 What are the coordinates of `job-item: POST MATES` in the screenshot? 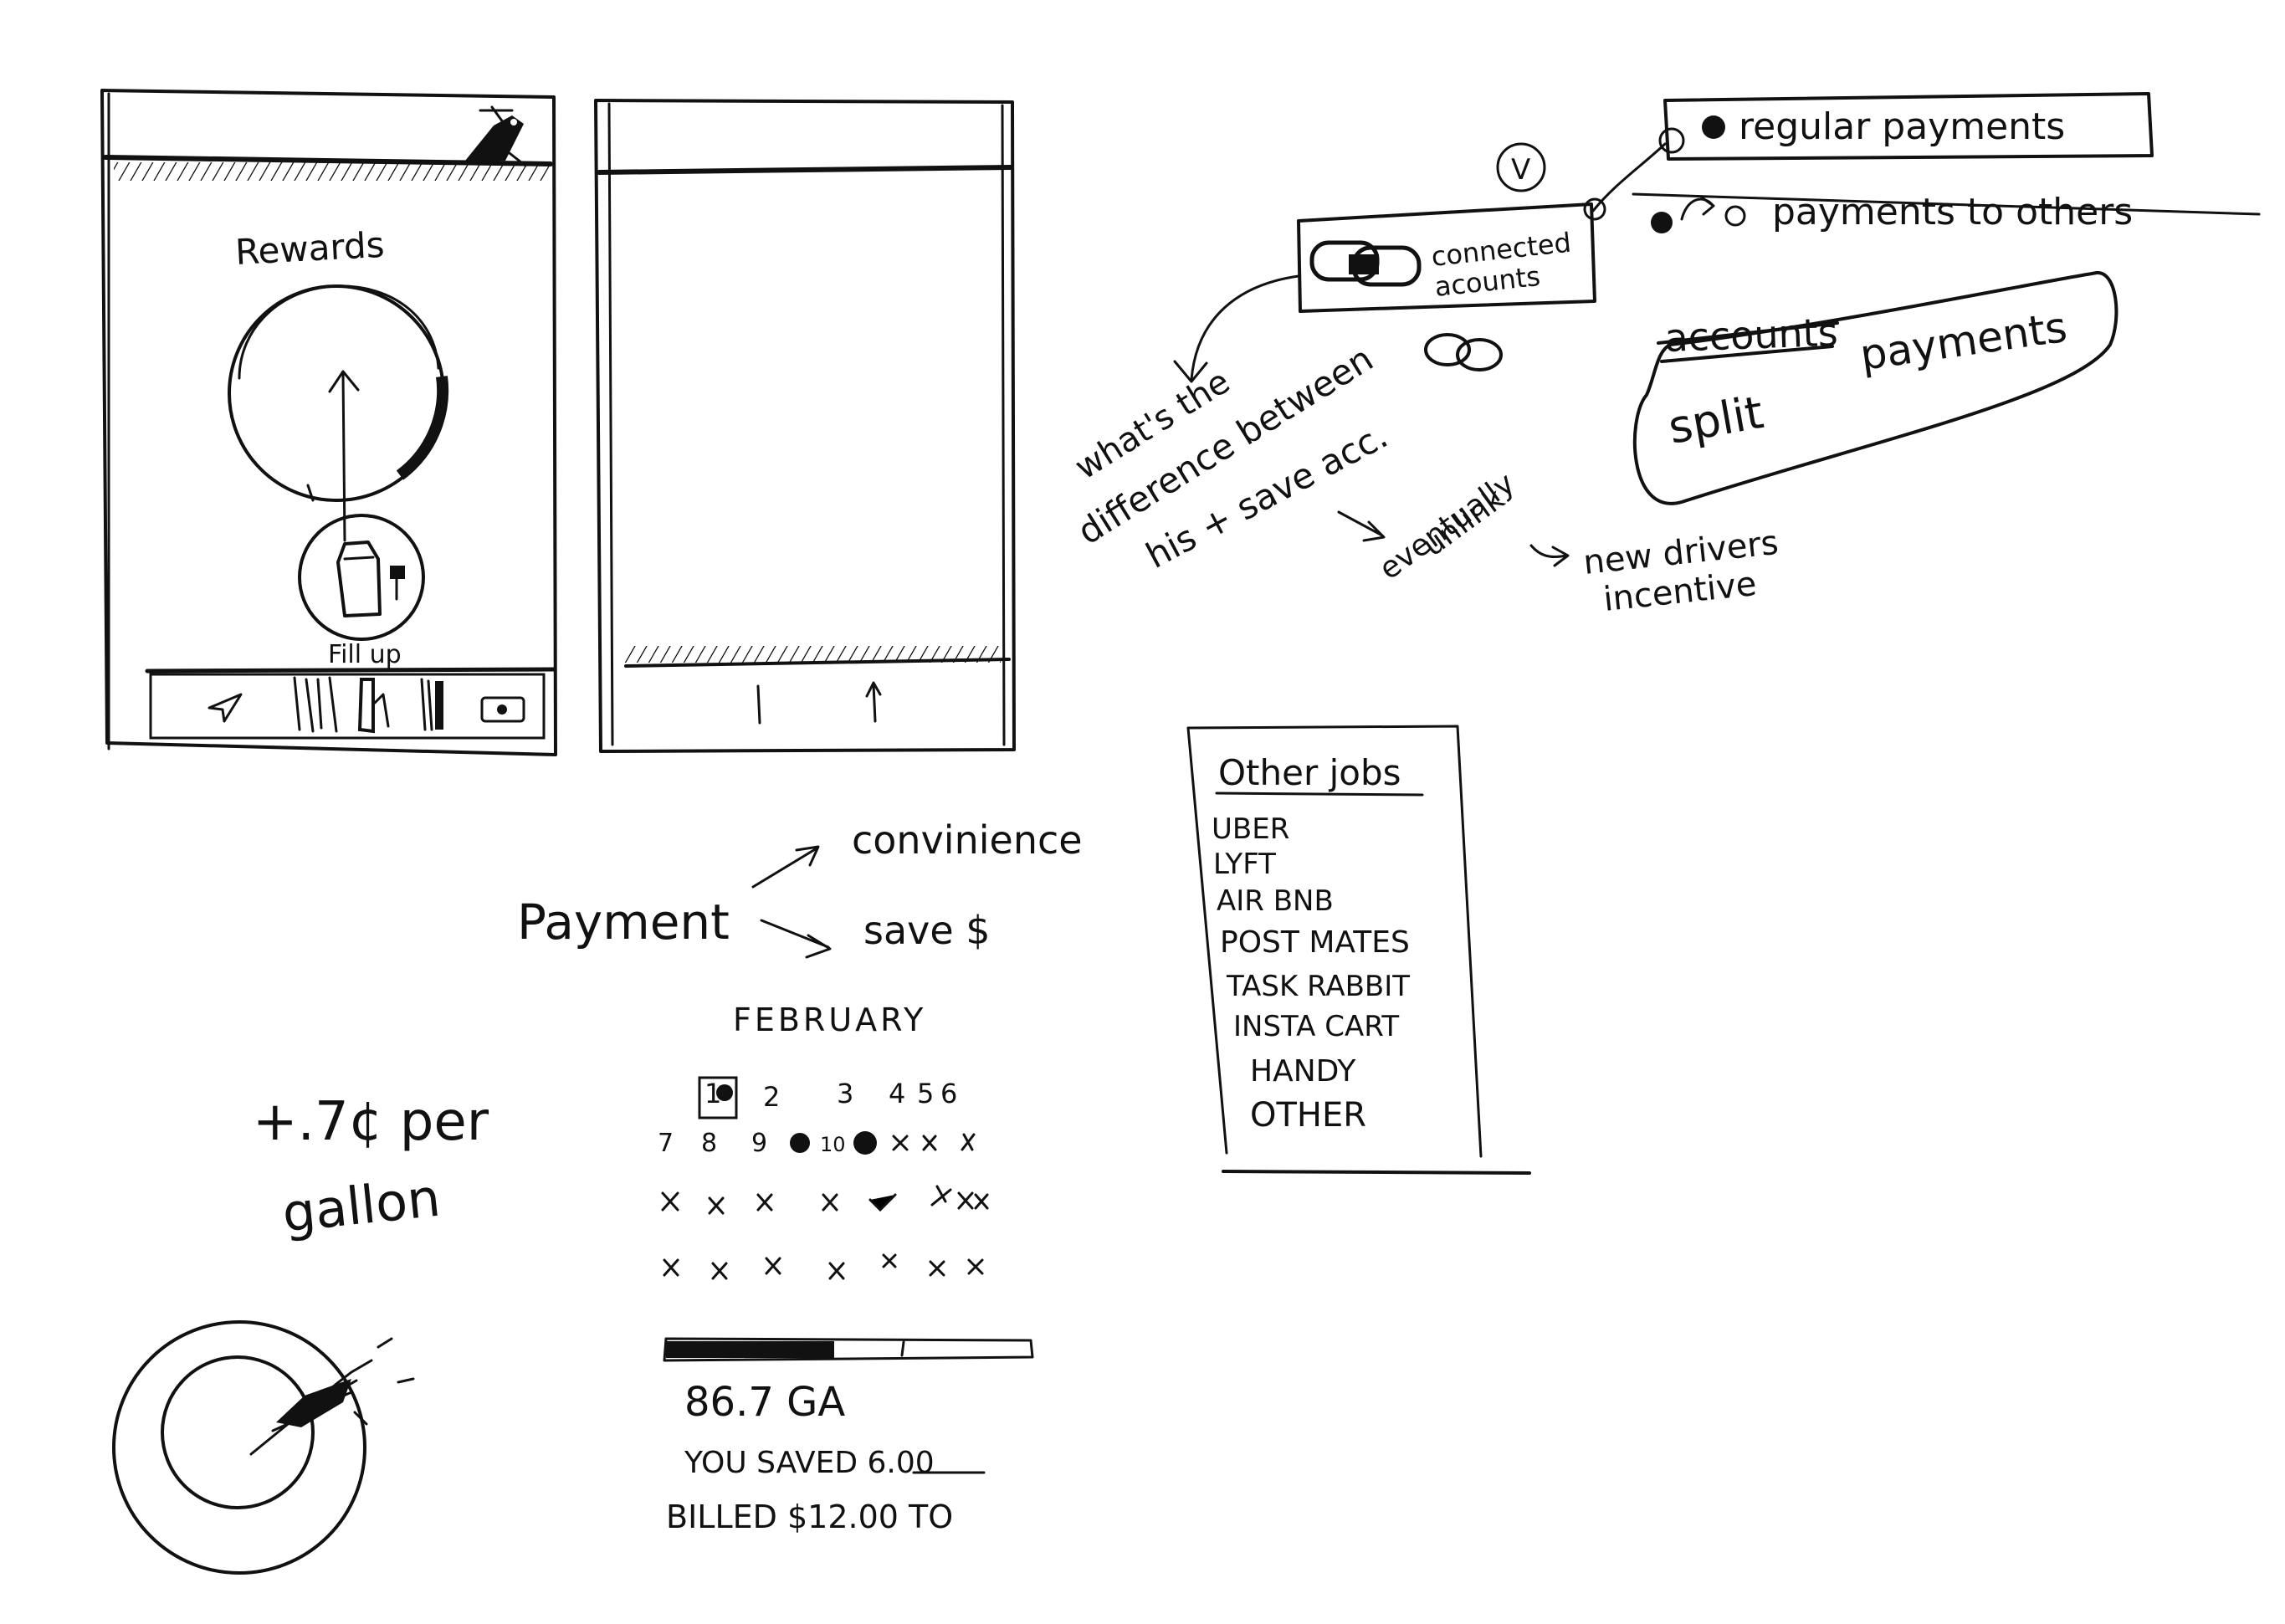 It's located at (1315, 942).